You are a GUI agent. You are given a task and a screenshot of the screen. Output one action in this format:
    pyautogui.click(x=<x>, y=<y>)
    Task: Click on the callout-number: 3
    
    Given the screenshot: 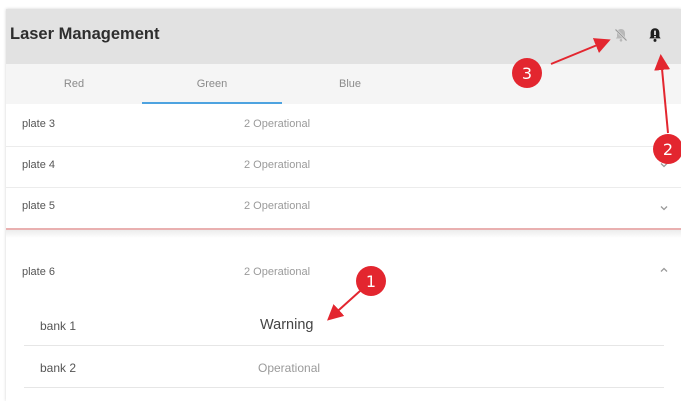 What is the action you would take?
    pyautogui.click(x=527, y=73)
    